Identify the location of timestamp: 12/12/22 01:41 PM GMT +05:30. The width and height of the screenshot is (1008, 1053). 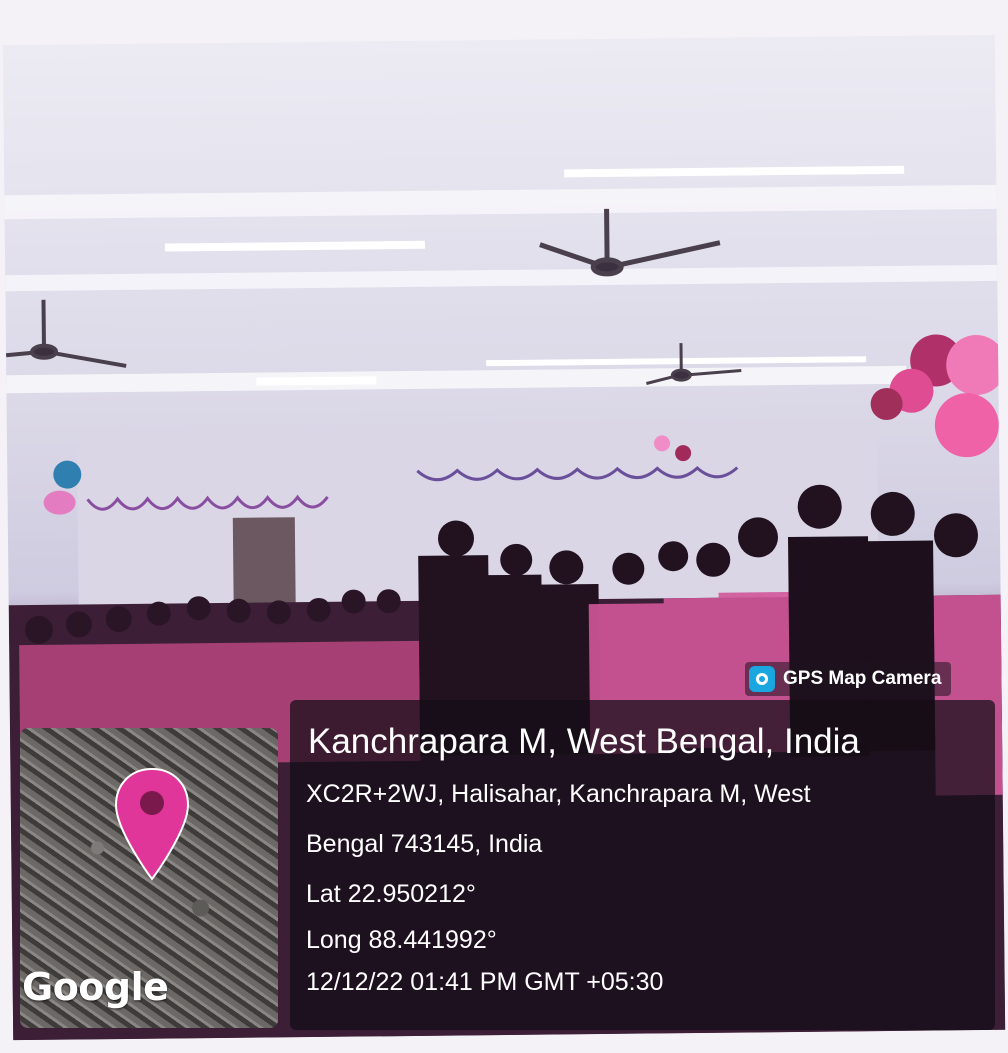
(485, 982).